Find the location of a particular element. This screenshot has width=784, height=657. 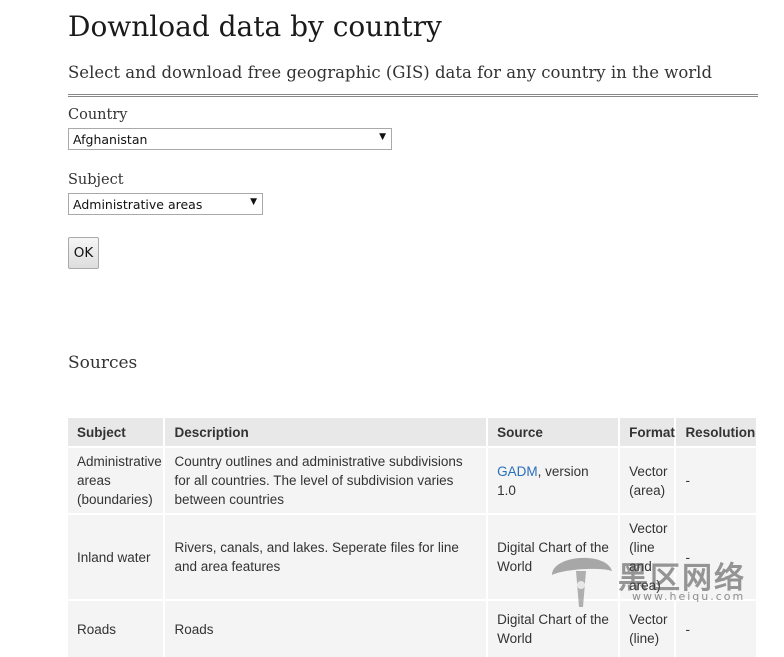

country-select-value: Afghanistan is located at coordinates (110, 139).